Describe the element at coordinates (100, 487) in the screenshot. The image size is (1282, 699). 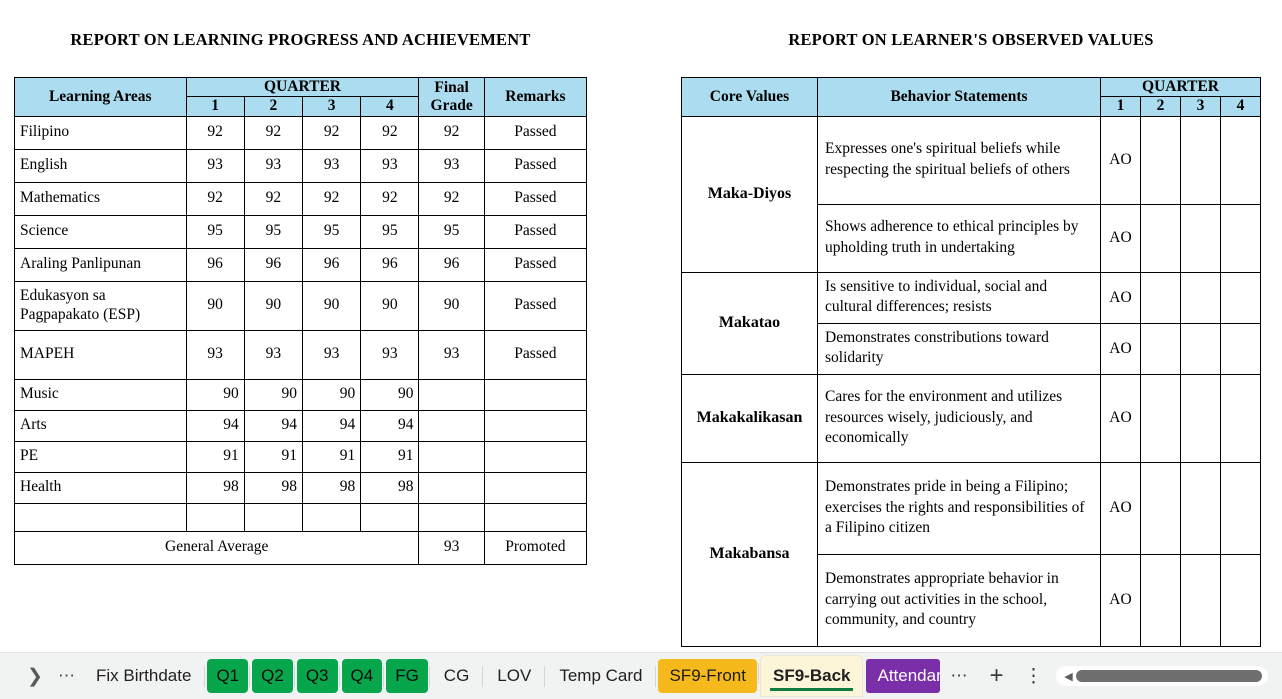
I see `cell-learning-area: Health` at that location.